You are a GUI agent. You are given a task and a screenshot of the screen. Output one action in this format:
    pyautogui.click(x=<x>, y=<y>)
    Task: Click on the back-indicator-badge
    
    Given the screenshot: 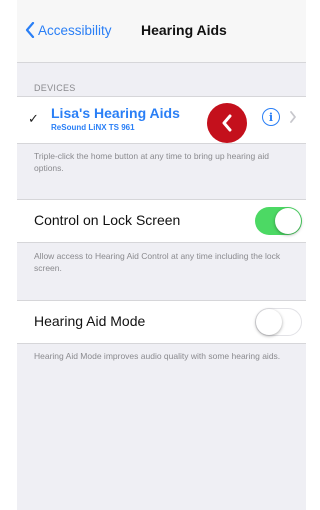 What is the action you would take?
    pyautogui.click(x=227, y=123)
    